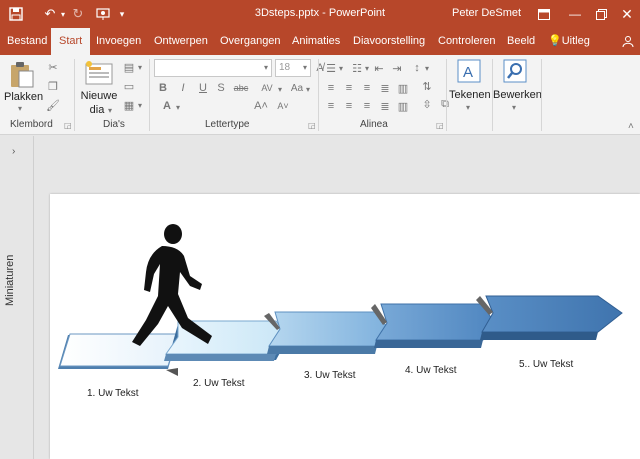 This screenshot has width=640, height=459. What do you see at coordinates (27, 41) in the screenshot?
I see `tab-file: Bestand` at bounding box center [27, 41].